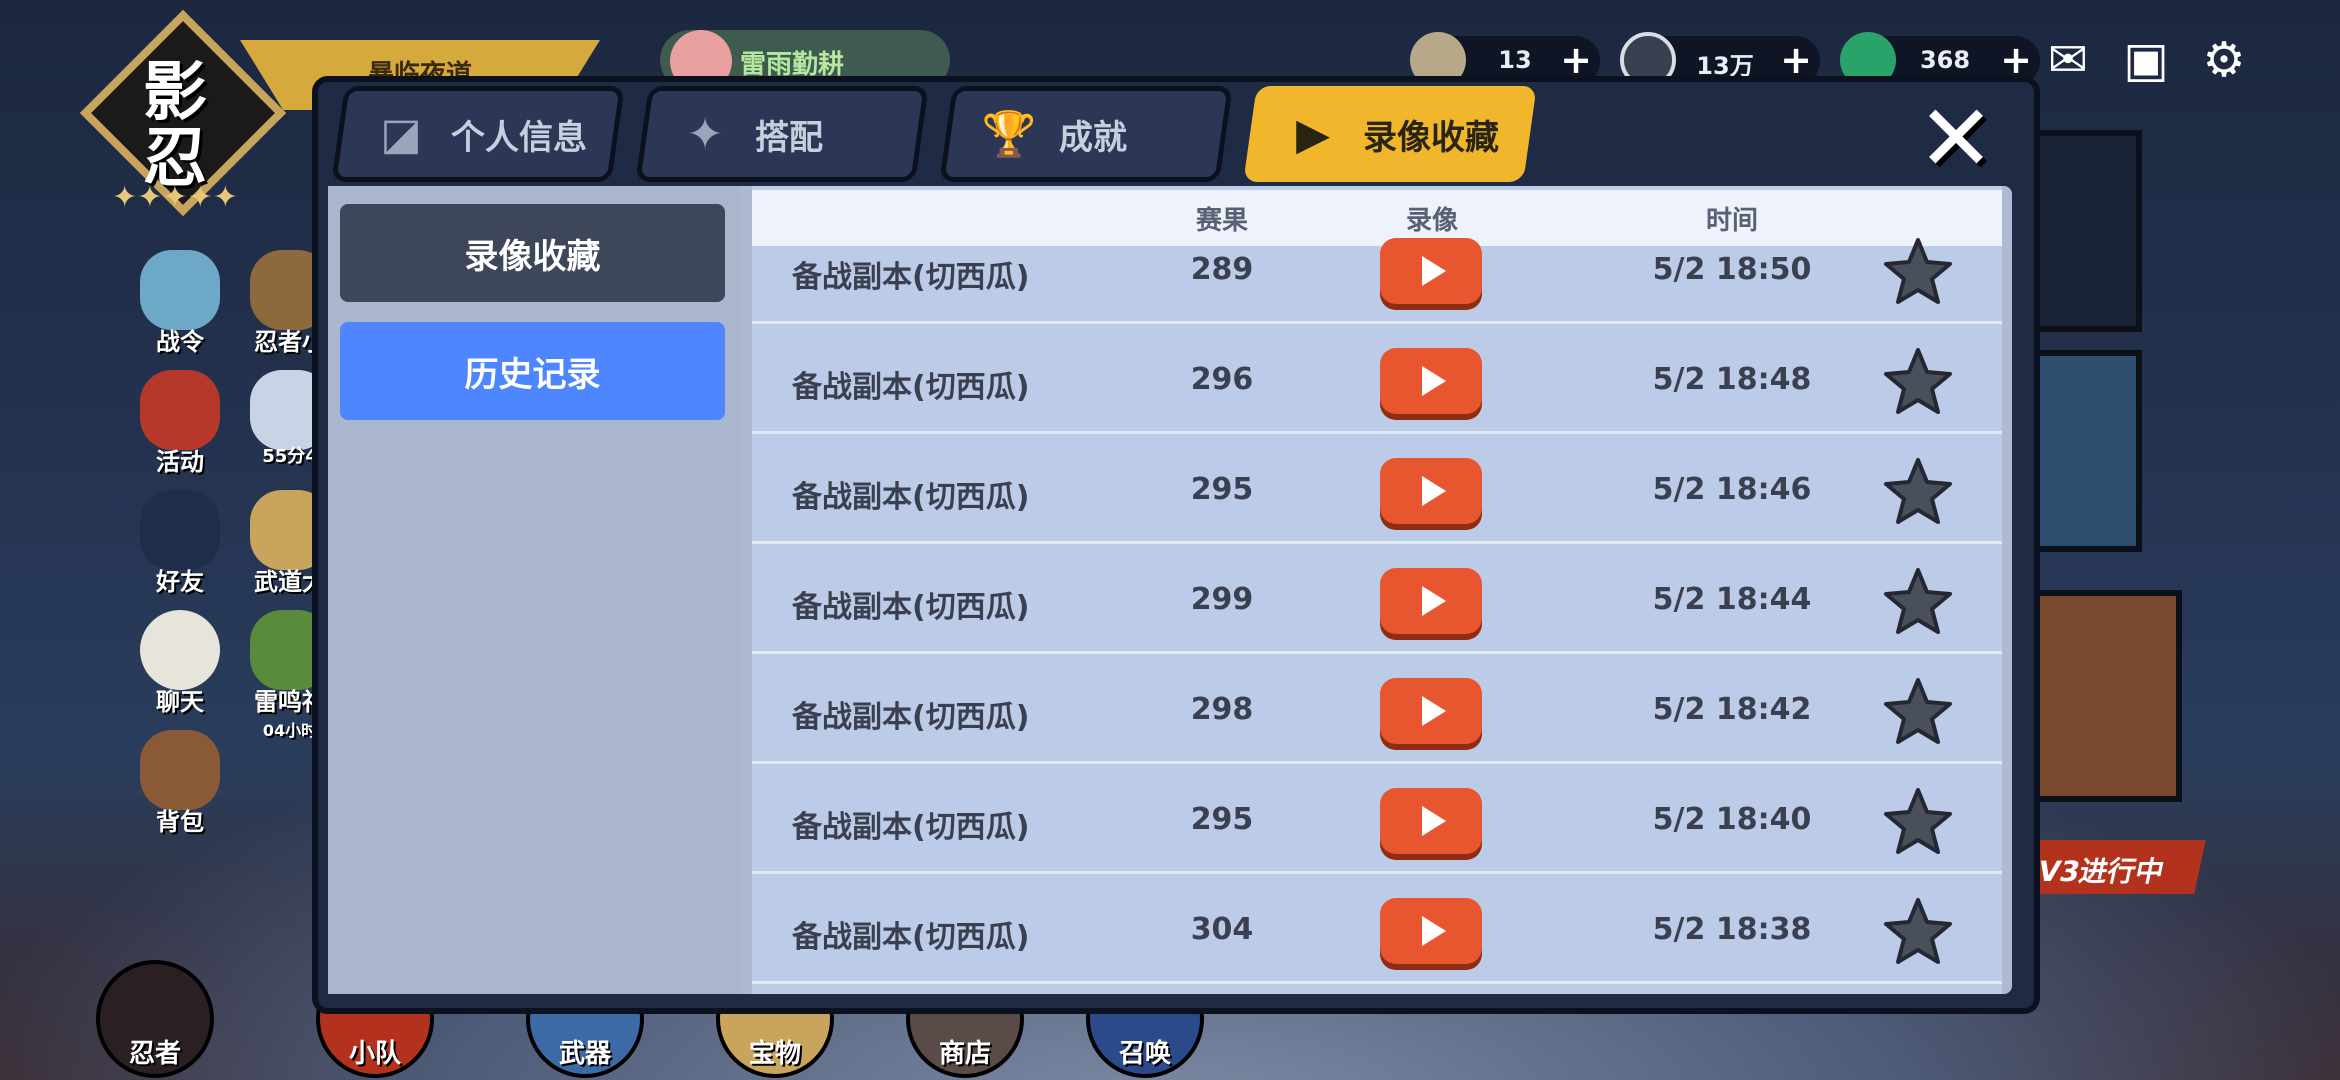 Image resolution: width=2340 pixels, height=1080 pixels. I want to click on table-row: 备战副本(切西瓜) 289 5/2 18:50, so click(1377, 272).